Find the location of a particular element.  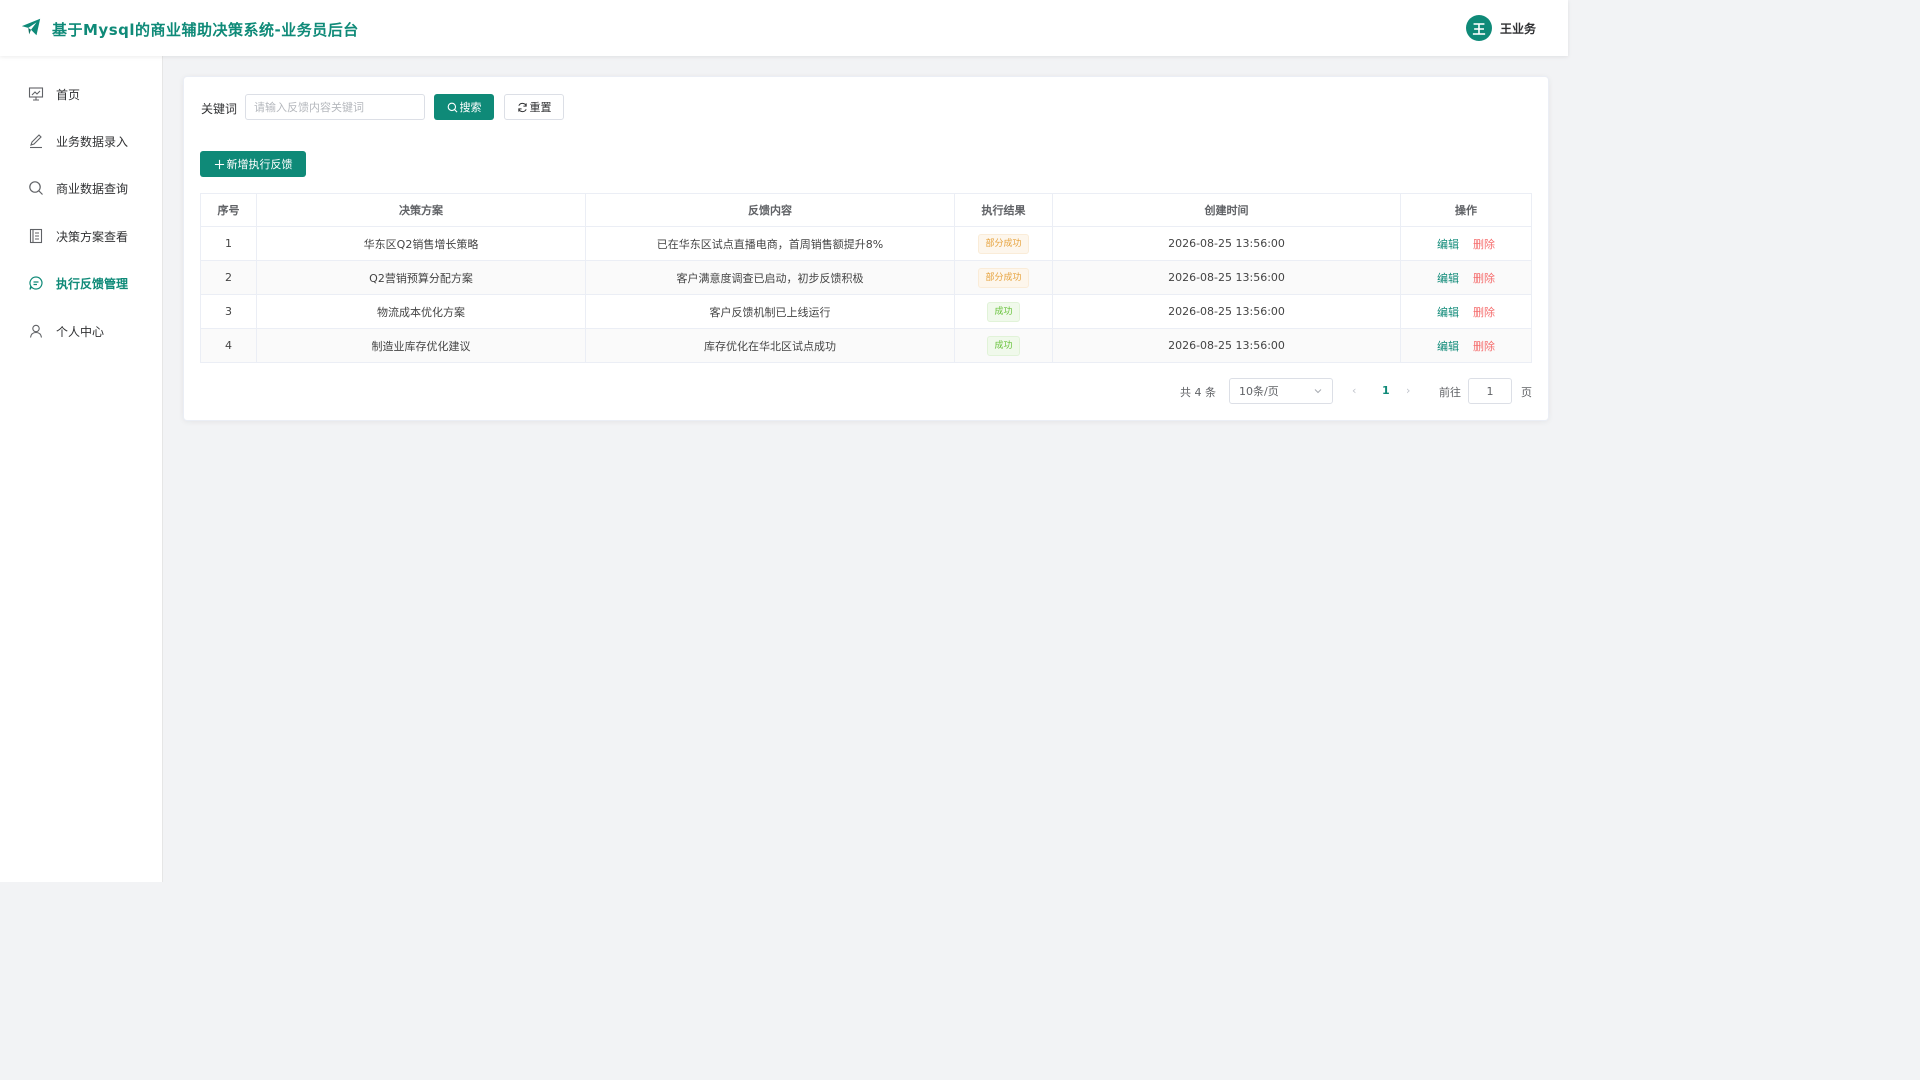

top-header: 基于Mysql的商业辅助决策系统-业务员后台 王 王业务 is located at coordinates (784, 28).